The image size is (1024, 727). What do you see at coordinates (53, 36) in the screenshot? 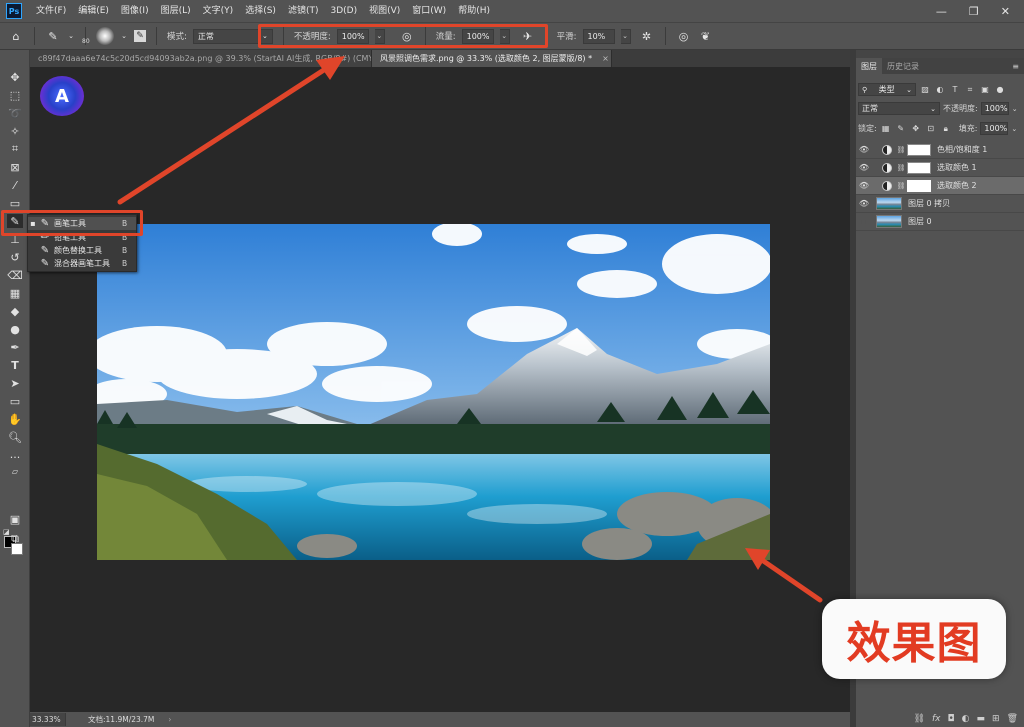
I see `brush-tool-icon: ✎` at bounding box center [53, 36].